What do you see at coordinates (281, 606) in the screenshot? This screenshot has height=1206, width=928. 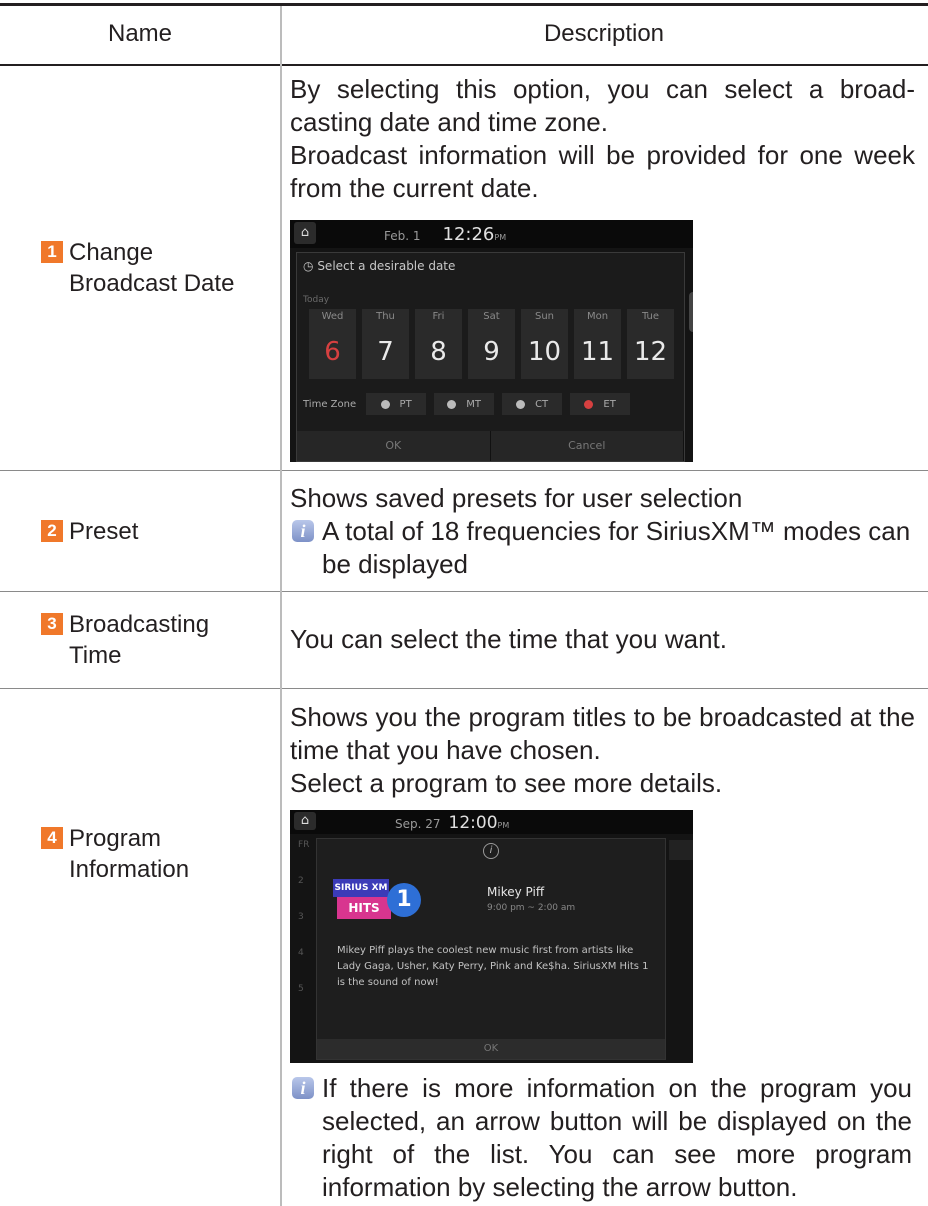 I see `column-divider` at bounding box center [281, 606].